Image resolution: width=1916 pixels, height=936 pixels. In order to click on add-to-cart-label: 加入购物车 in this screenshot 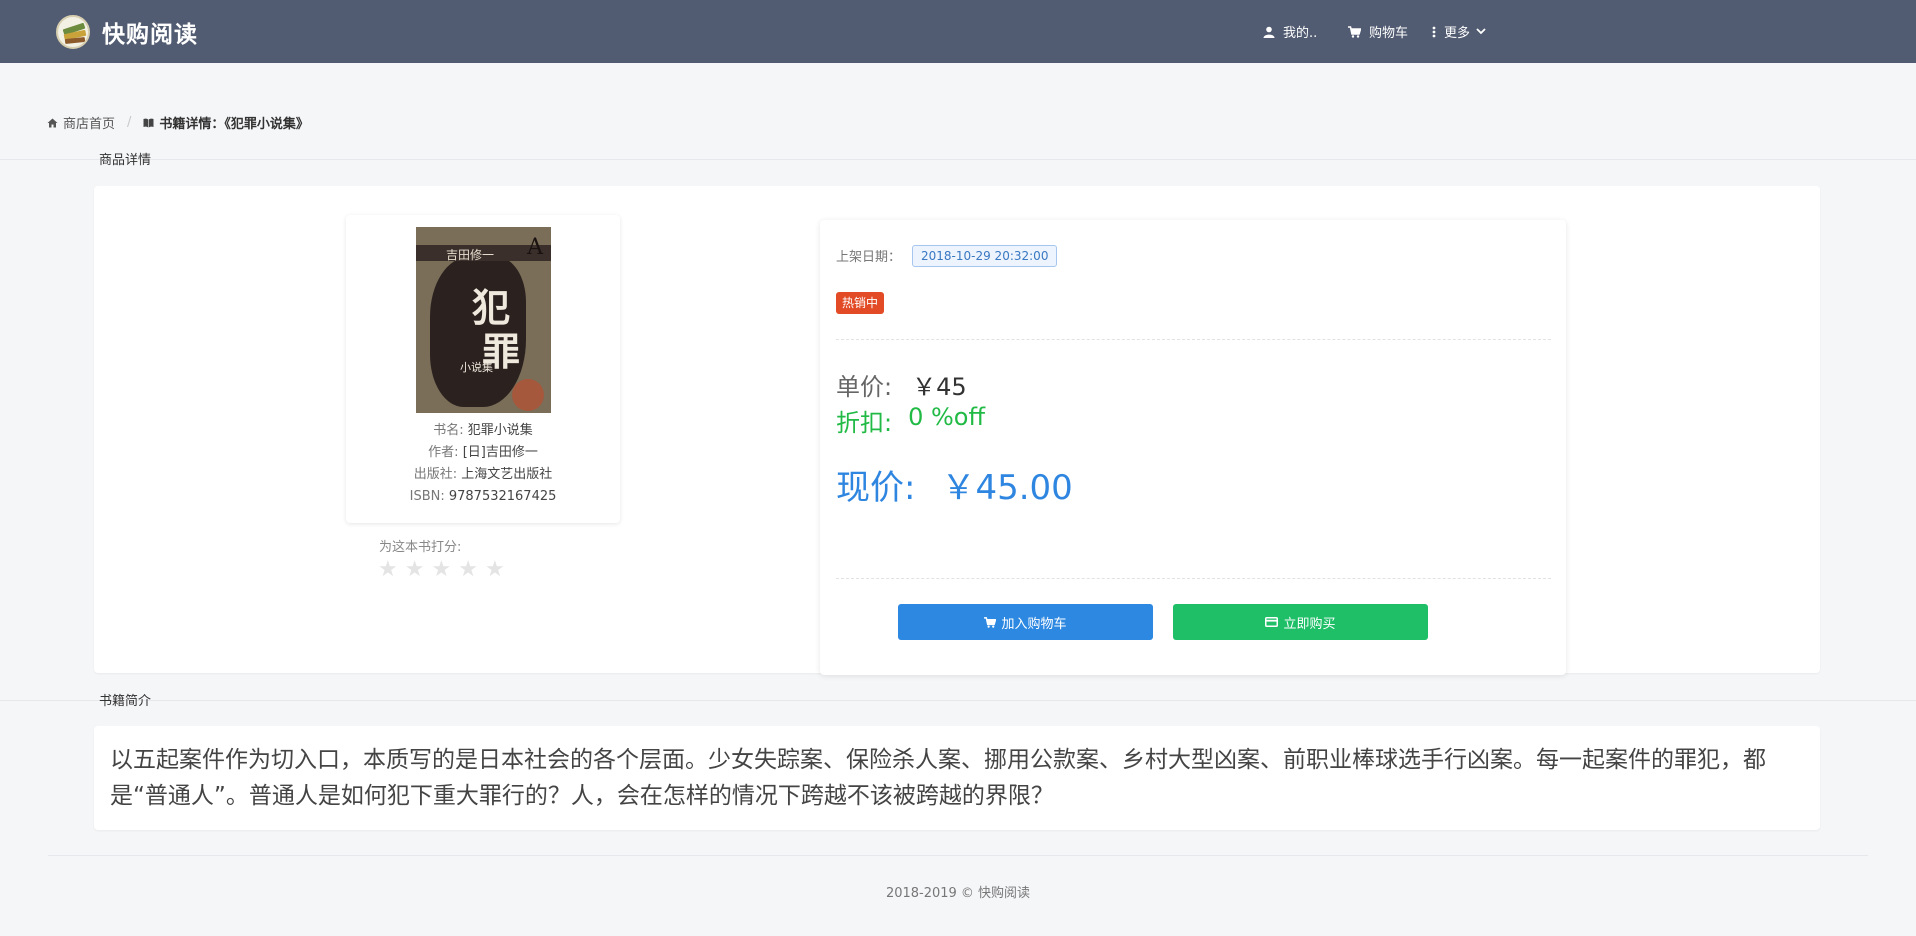, I will do `click(1034, 624)`.